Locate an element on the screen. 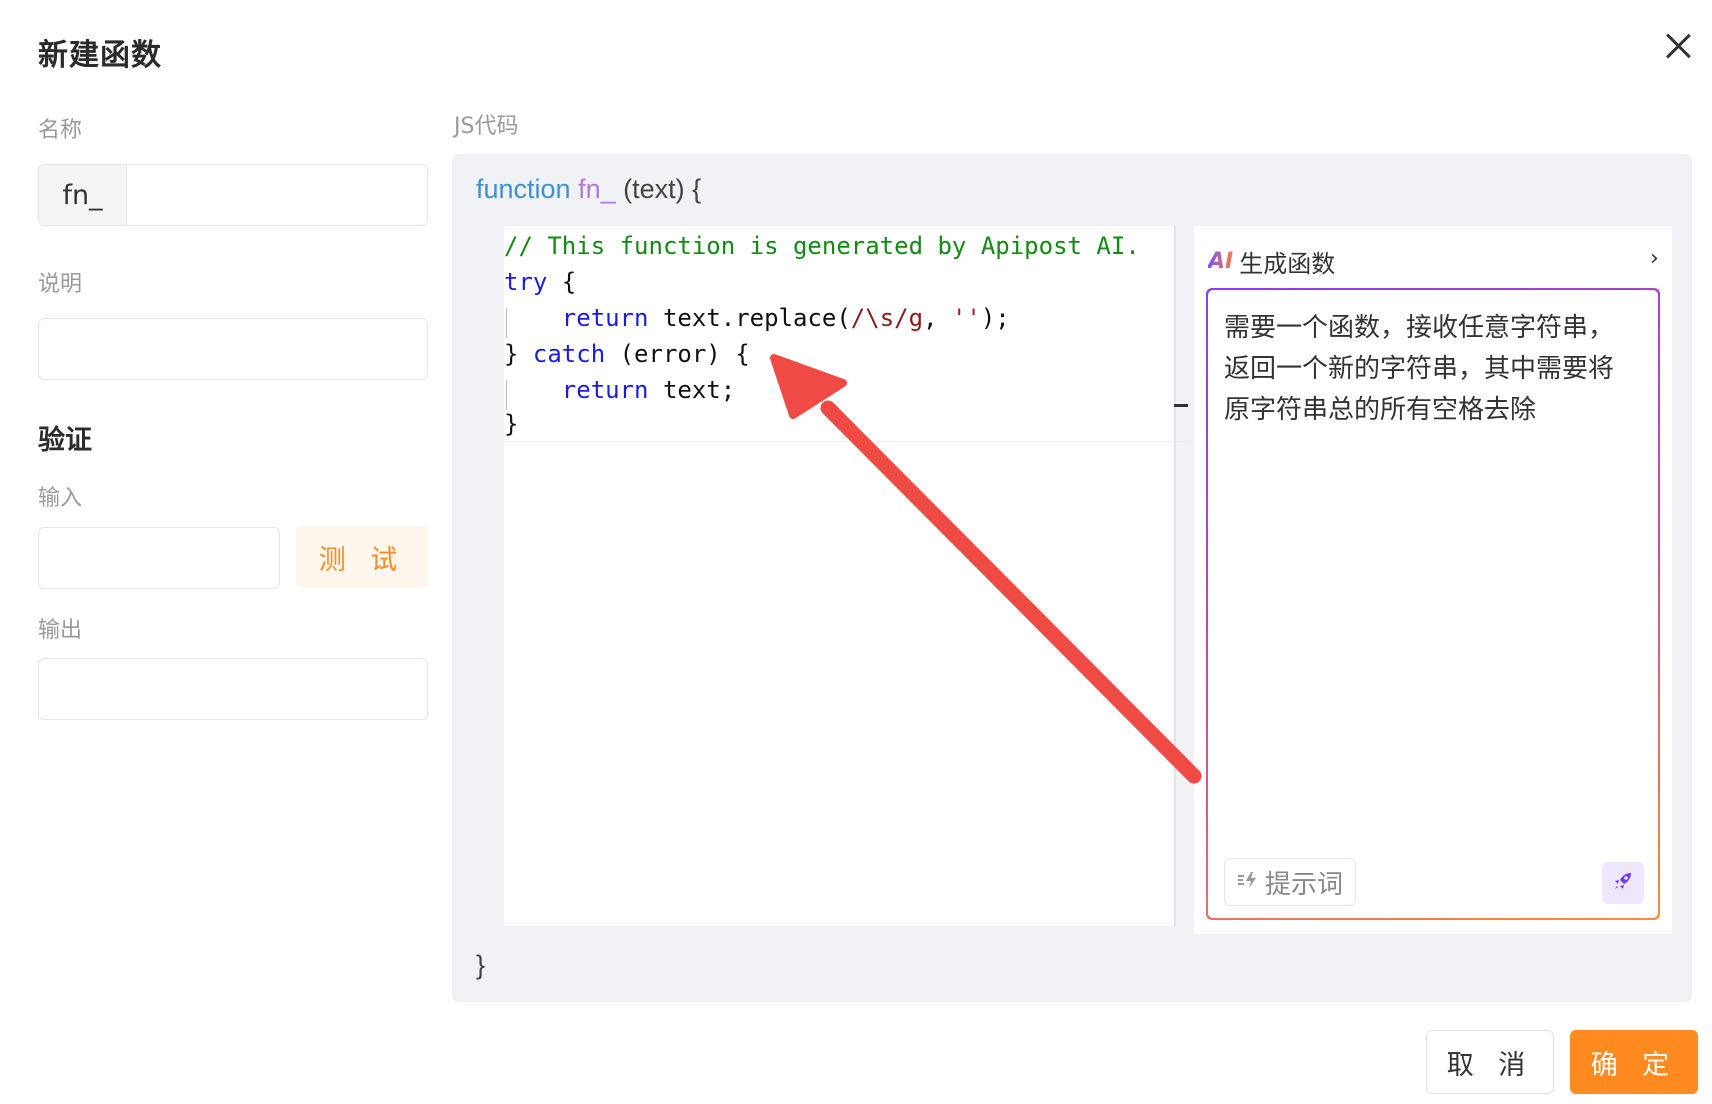  sig-function-name: fn_ is located at coordinates (597, 189).